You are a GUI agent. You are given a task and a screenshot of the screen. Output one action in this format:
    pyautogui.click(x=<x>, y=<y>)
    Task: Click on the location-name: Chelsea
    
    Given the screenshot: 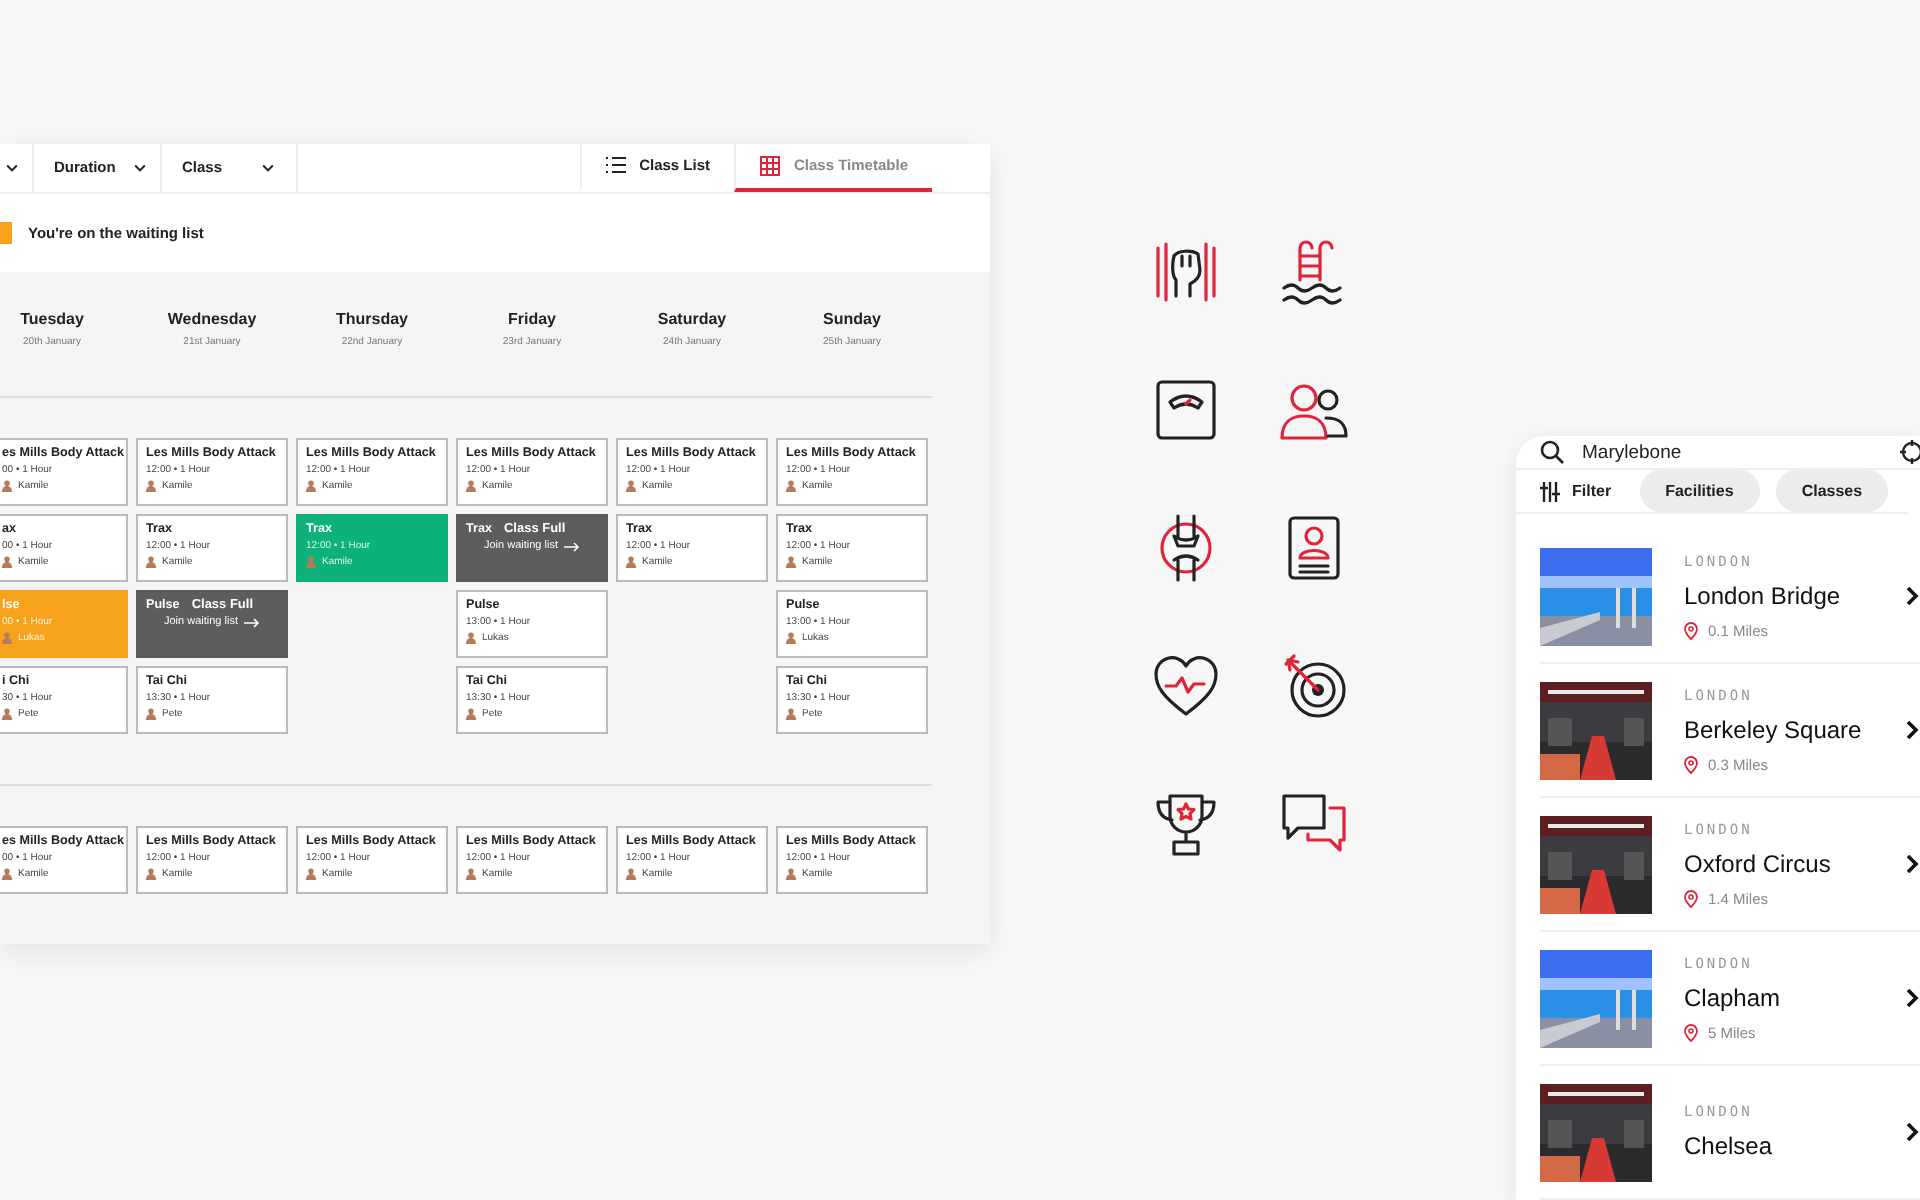 What is the action you would take?
    pyautogui.click(x=1729, y=1146)
    